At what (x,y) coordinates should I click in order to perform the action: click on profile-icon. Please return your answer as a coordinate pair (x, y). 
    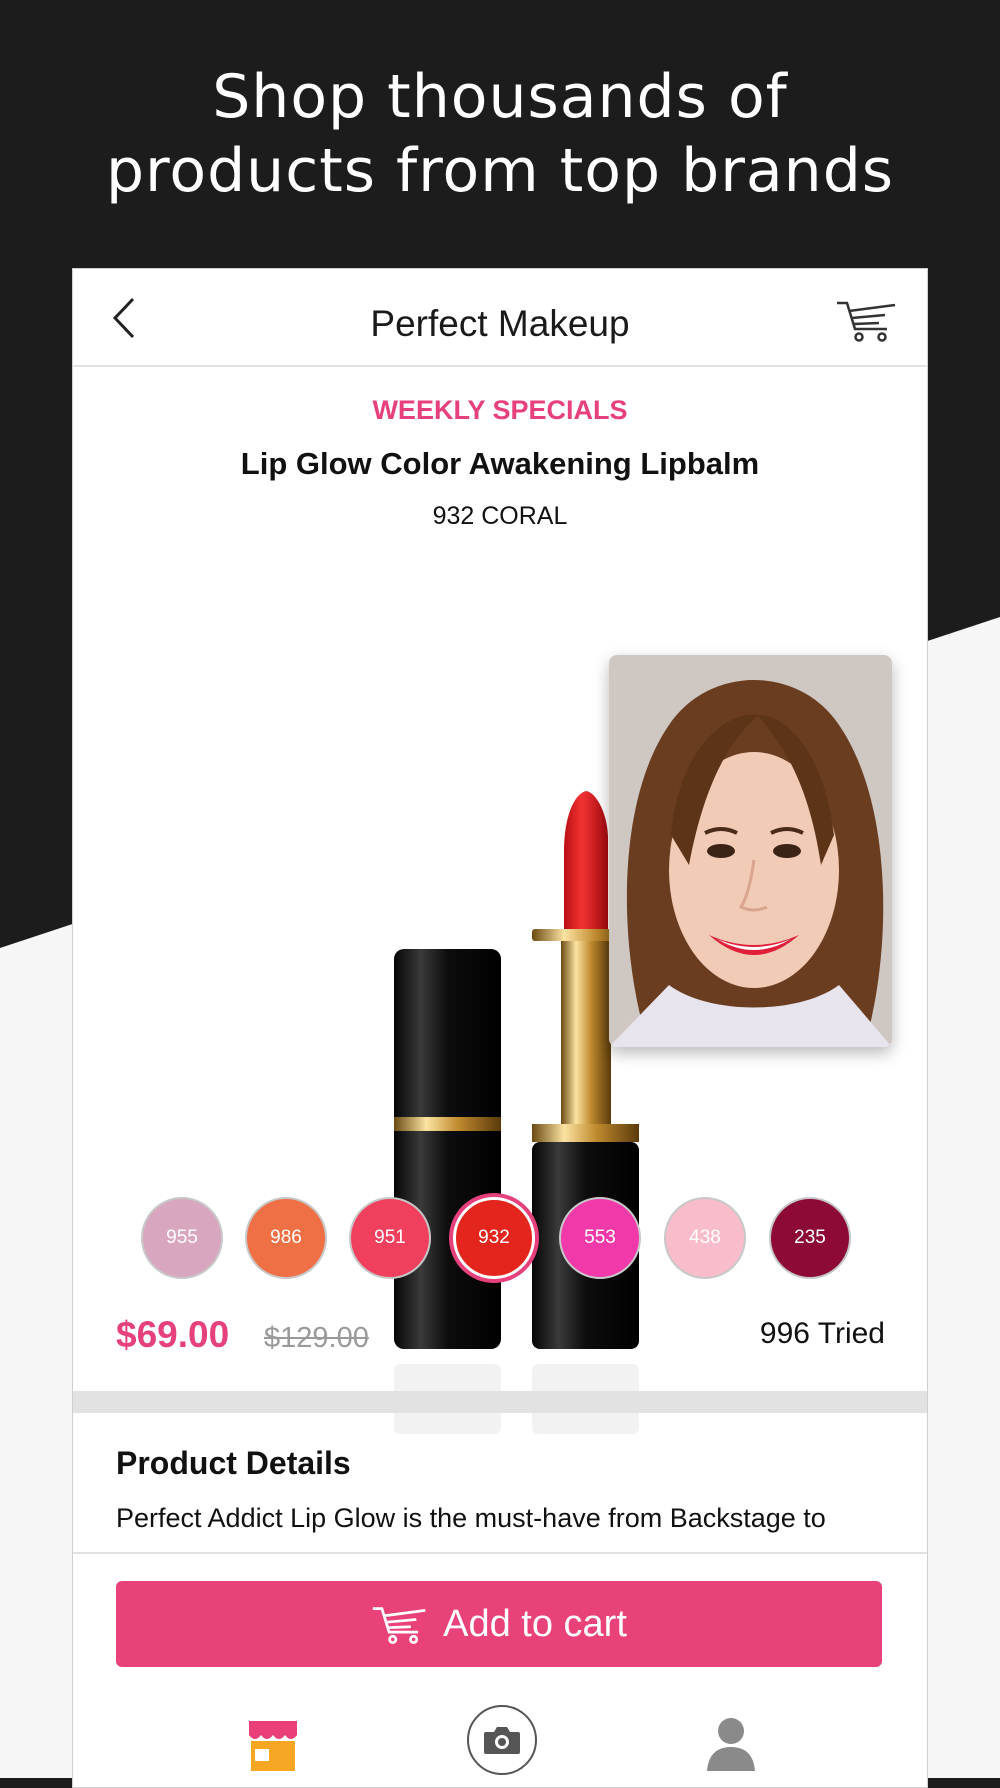
    Looking at the image, I should click on (731, 1744).